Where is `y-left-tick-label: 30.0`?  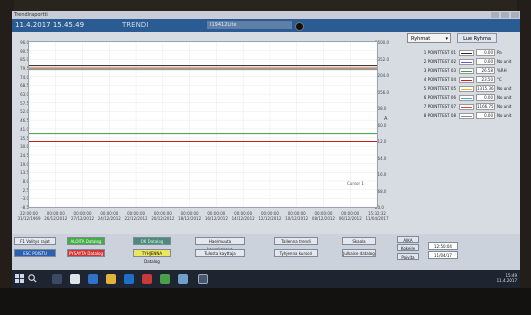 y-left-tick-label: 30.0 is located at coordinates (24, 147).